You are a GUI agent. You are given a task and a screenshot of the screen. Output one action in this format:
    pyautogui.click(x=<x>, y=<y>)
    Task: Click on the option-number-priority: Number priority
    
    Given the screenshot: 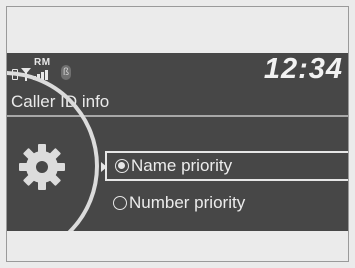 What is the action you would take?
    pyautogui.click(x=226, y=203)
    